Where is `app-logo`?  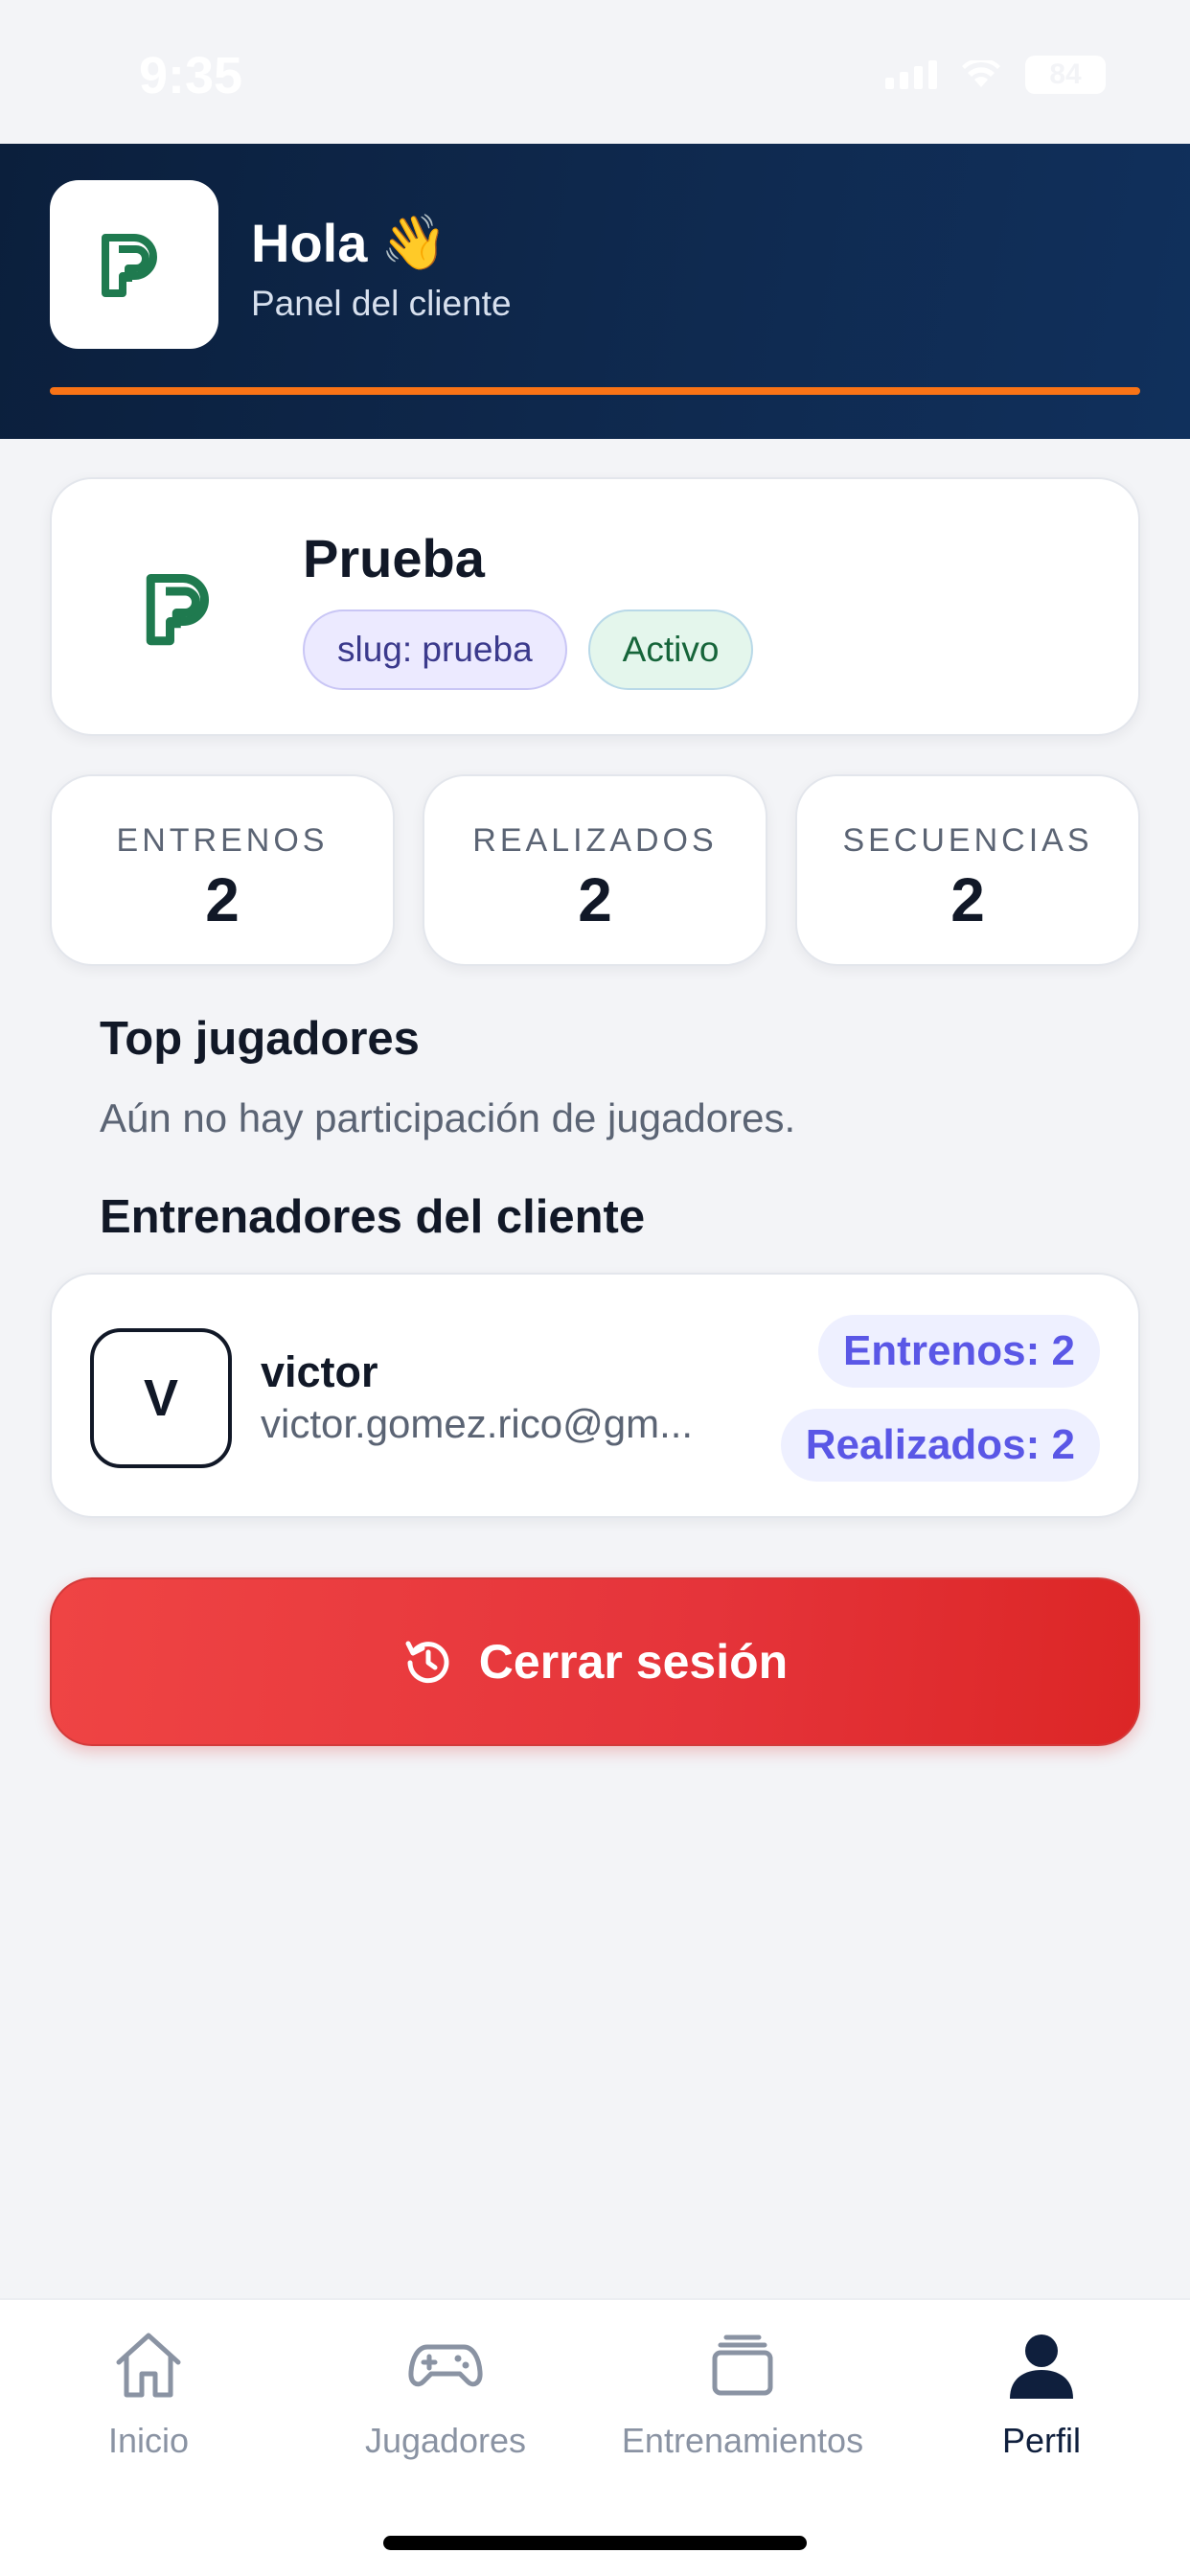
app-logo is located at coordinates (134, 264).